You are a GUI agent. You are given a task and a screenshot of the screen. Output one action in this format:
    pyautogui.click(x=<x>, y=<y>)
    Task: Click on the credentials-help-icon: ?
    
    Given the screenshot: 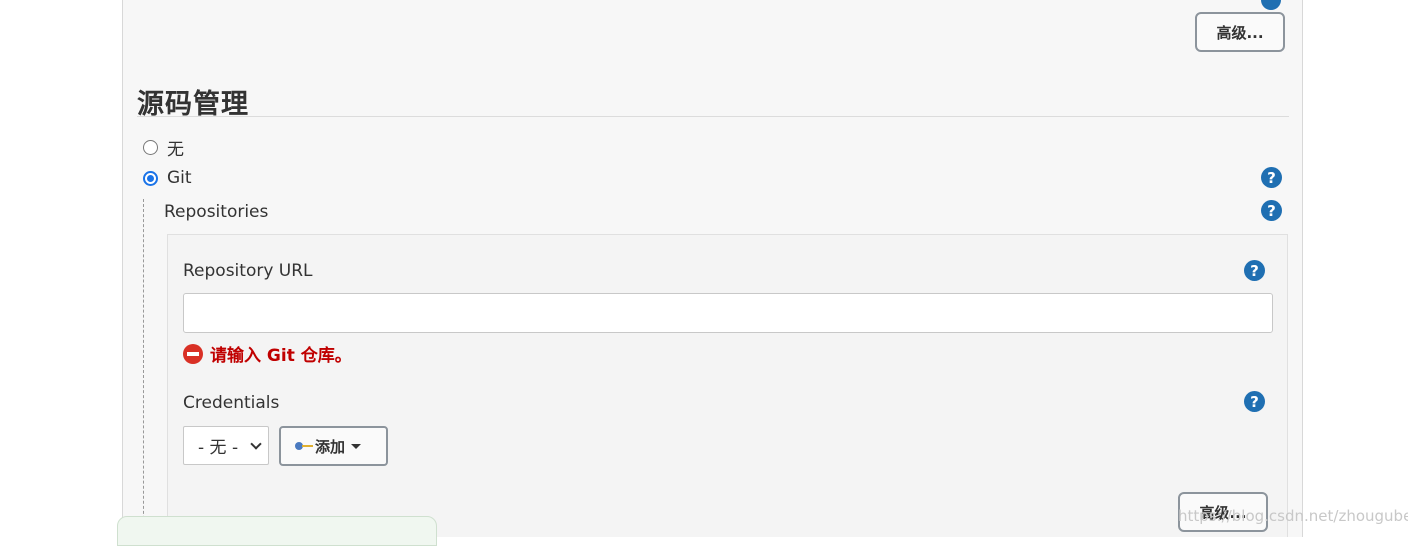 What is the action you would take?
    pyautogui.click(x=1254, y=401)
    